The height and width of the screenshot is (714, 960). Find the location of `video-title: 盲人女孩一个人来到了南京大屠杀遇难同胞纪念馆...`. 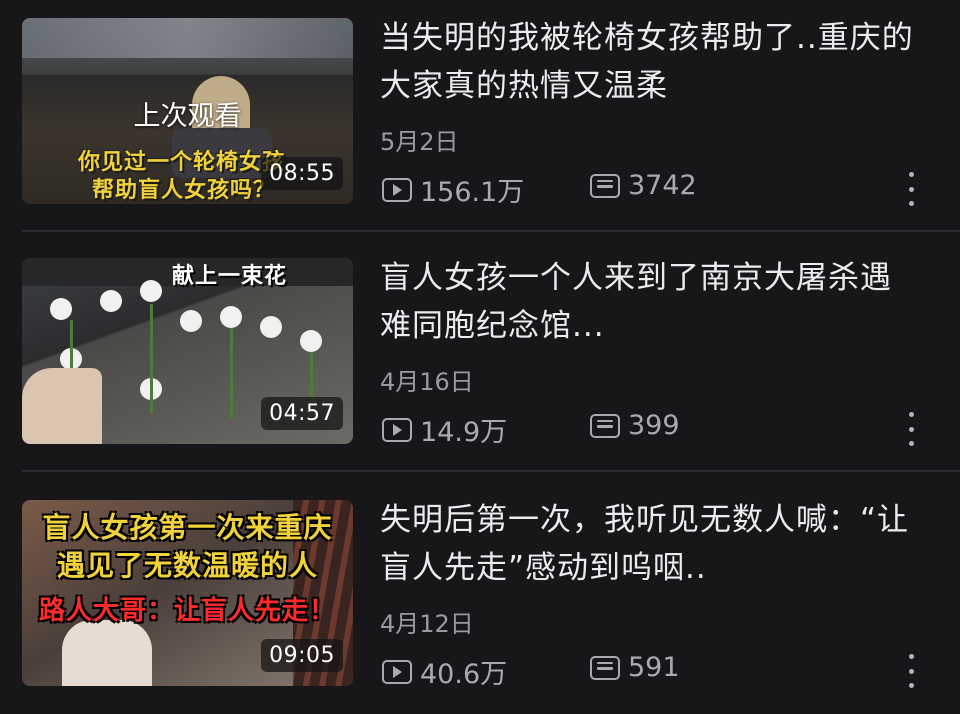

video-title: 盲人女孩一个人来到了南京大屠杀遇难同胞纪念馆... is located at coordinates (650, 302).